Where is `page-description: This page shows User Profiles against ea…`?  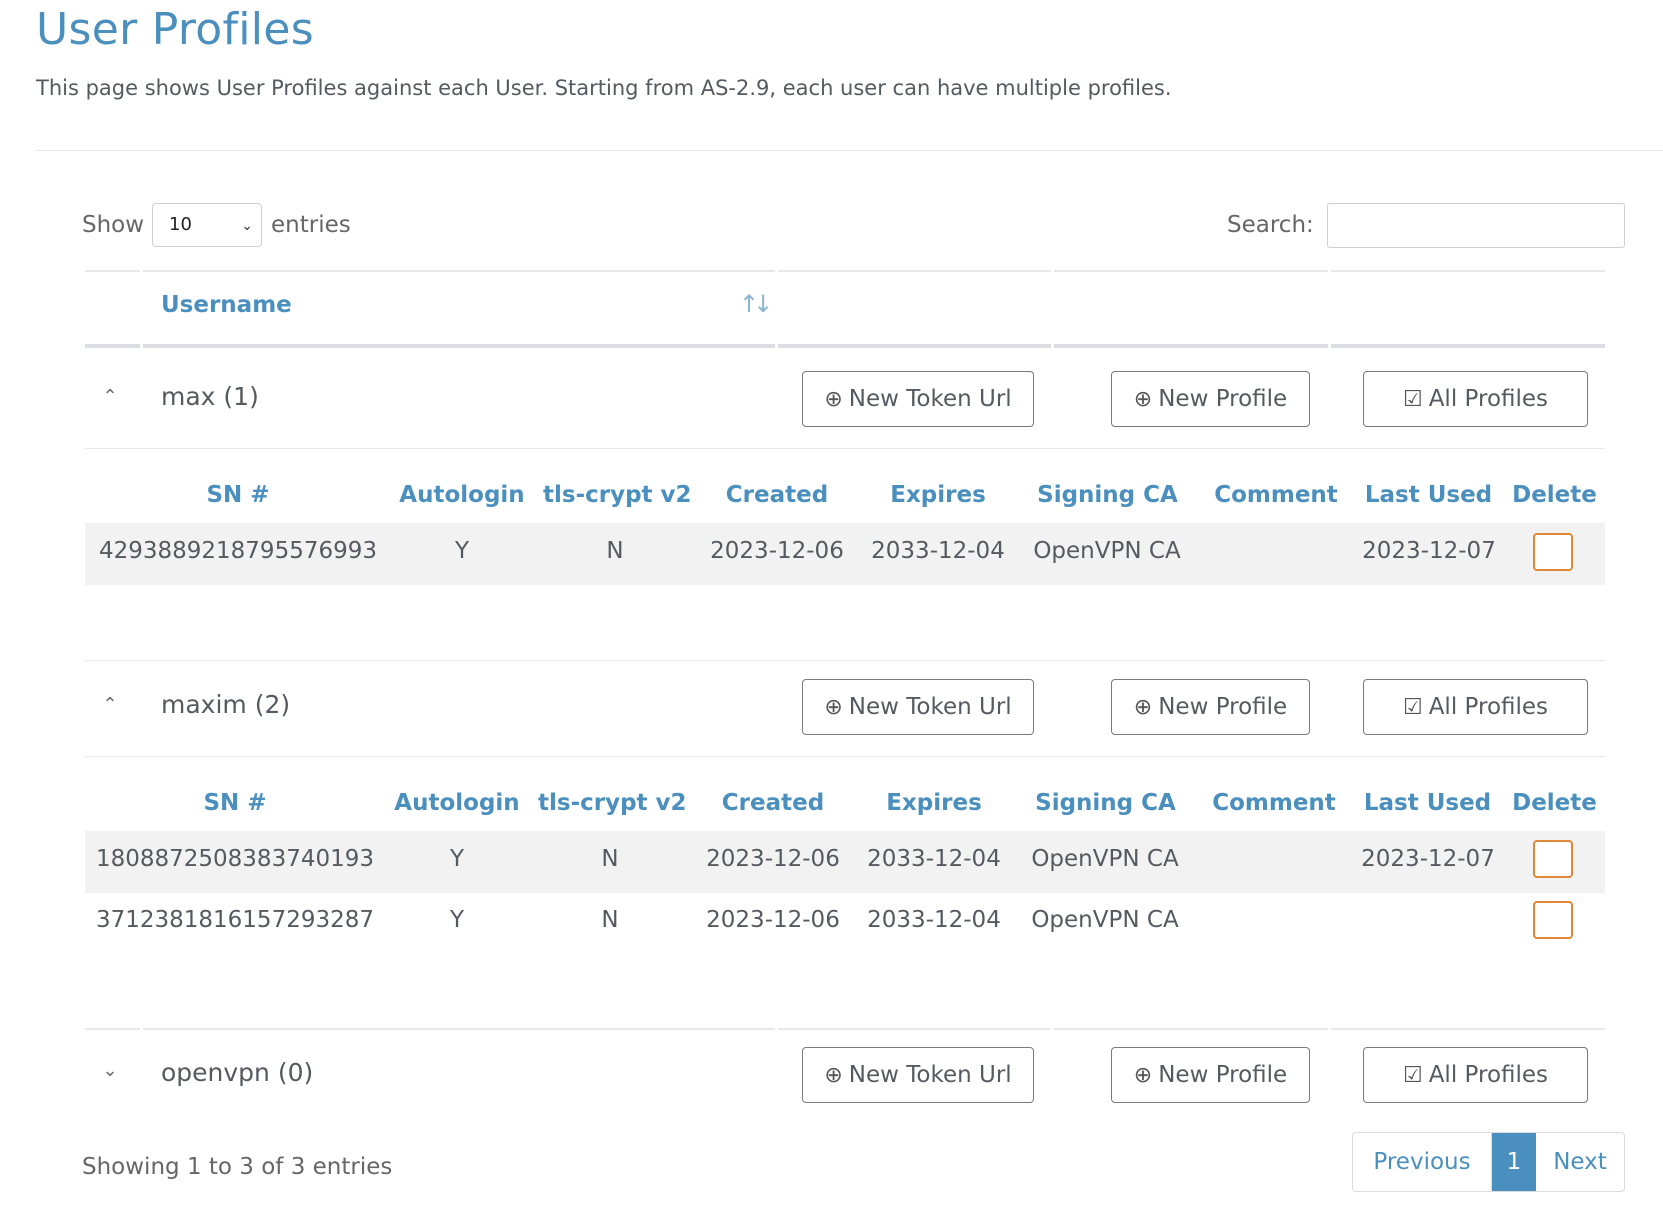 page-description: This page shows User Profiles against ea… is located at coordinates (604, 88).